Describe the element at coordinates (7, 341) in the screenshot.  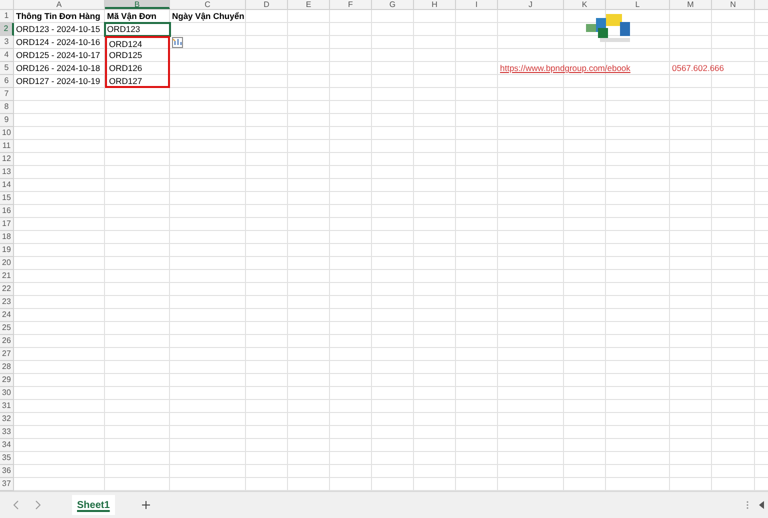
I see `row-header: 26` at that location.